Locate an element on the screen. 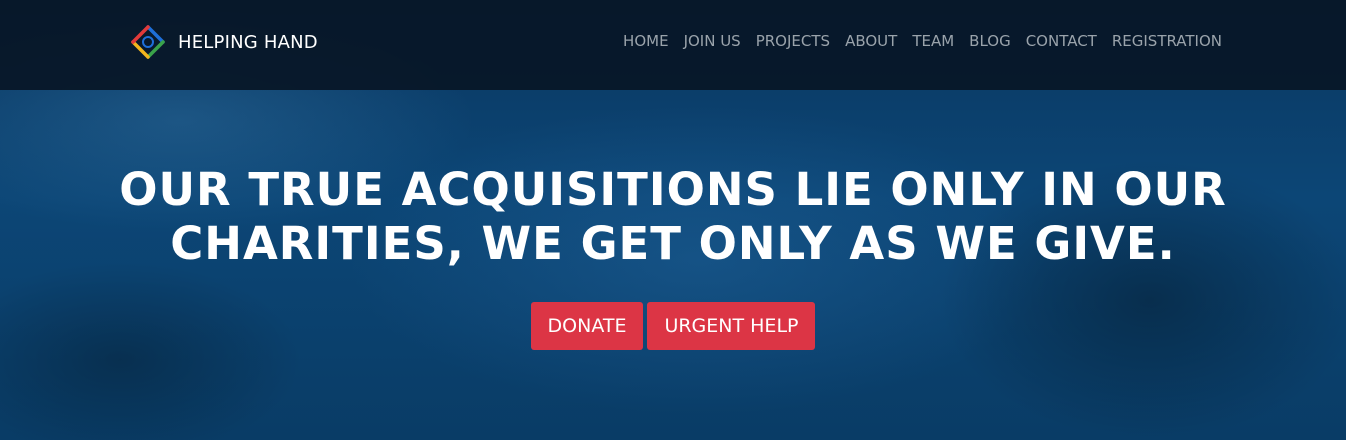 The height and width of the screenshot is (440, 1346). nav-link-team: TEAM is located at coordinates (933, 41).